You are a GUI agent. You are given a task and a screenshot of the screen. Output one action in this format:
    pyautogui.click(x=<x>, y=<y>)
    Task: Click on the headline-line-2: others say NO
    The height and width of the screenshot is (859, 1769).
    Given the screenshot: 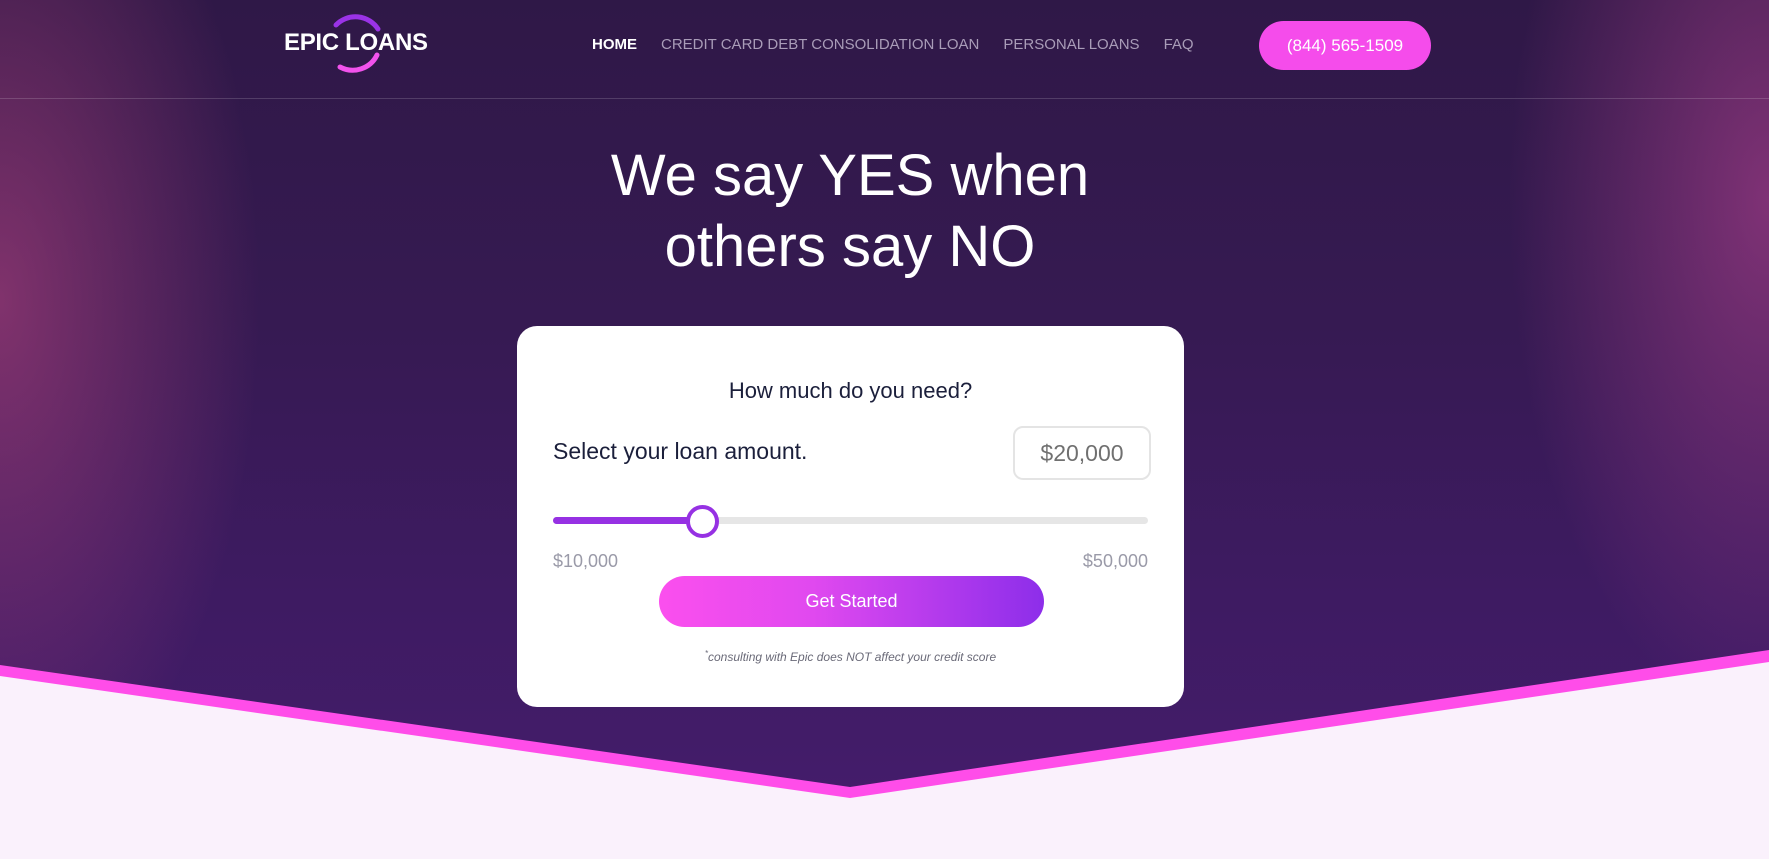 What is the action you would take?
    pyautogui.click(x=850, y=246)
    